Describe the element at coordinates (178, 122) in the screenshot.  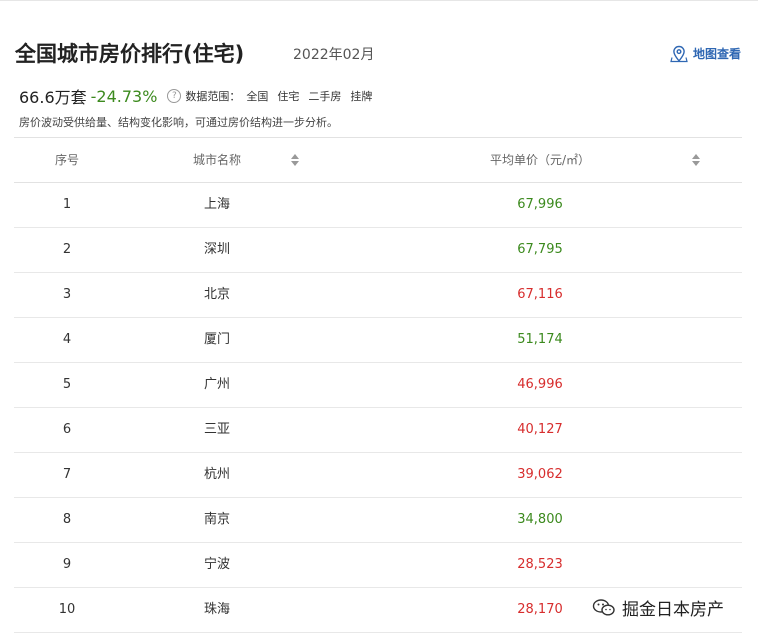
I see `analysis-note: 房价波动受供给量、结构变化影响，可通过房价结构进一步分析。` at that location.